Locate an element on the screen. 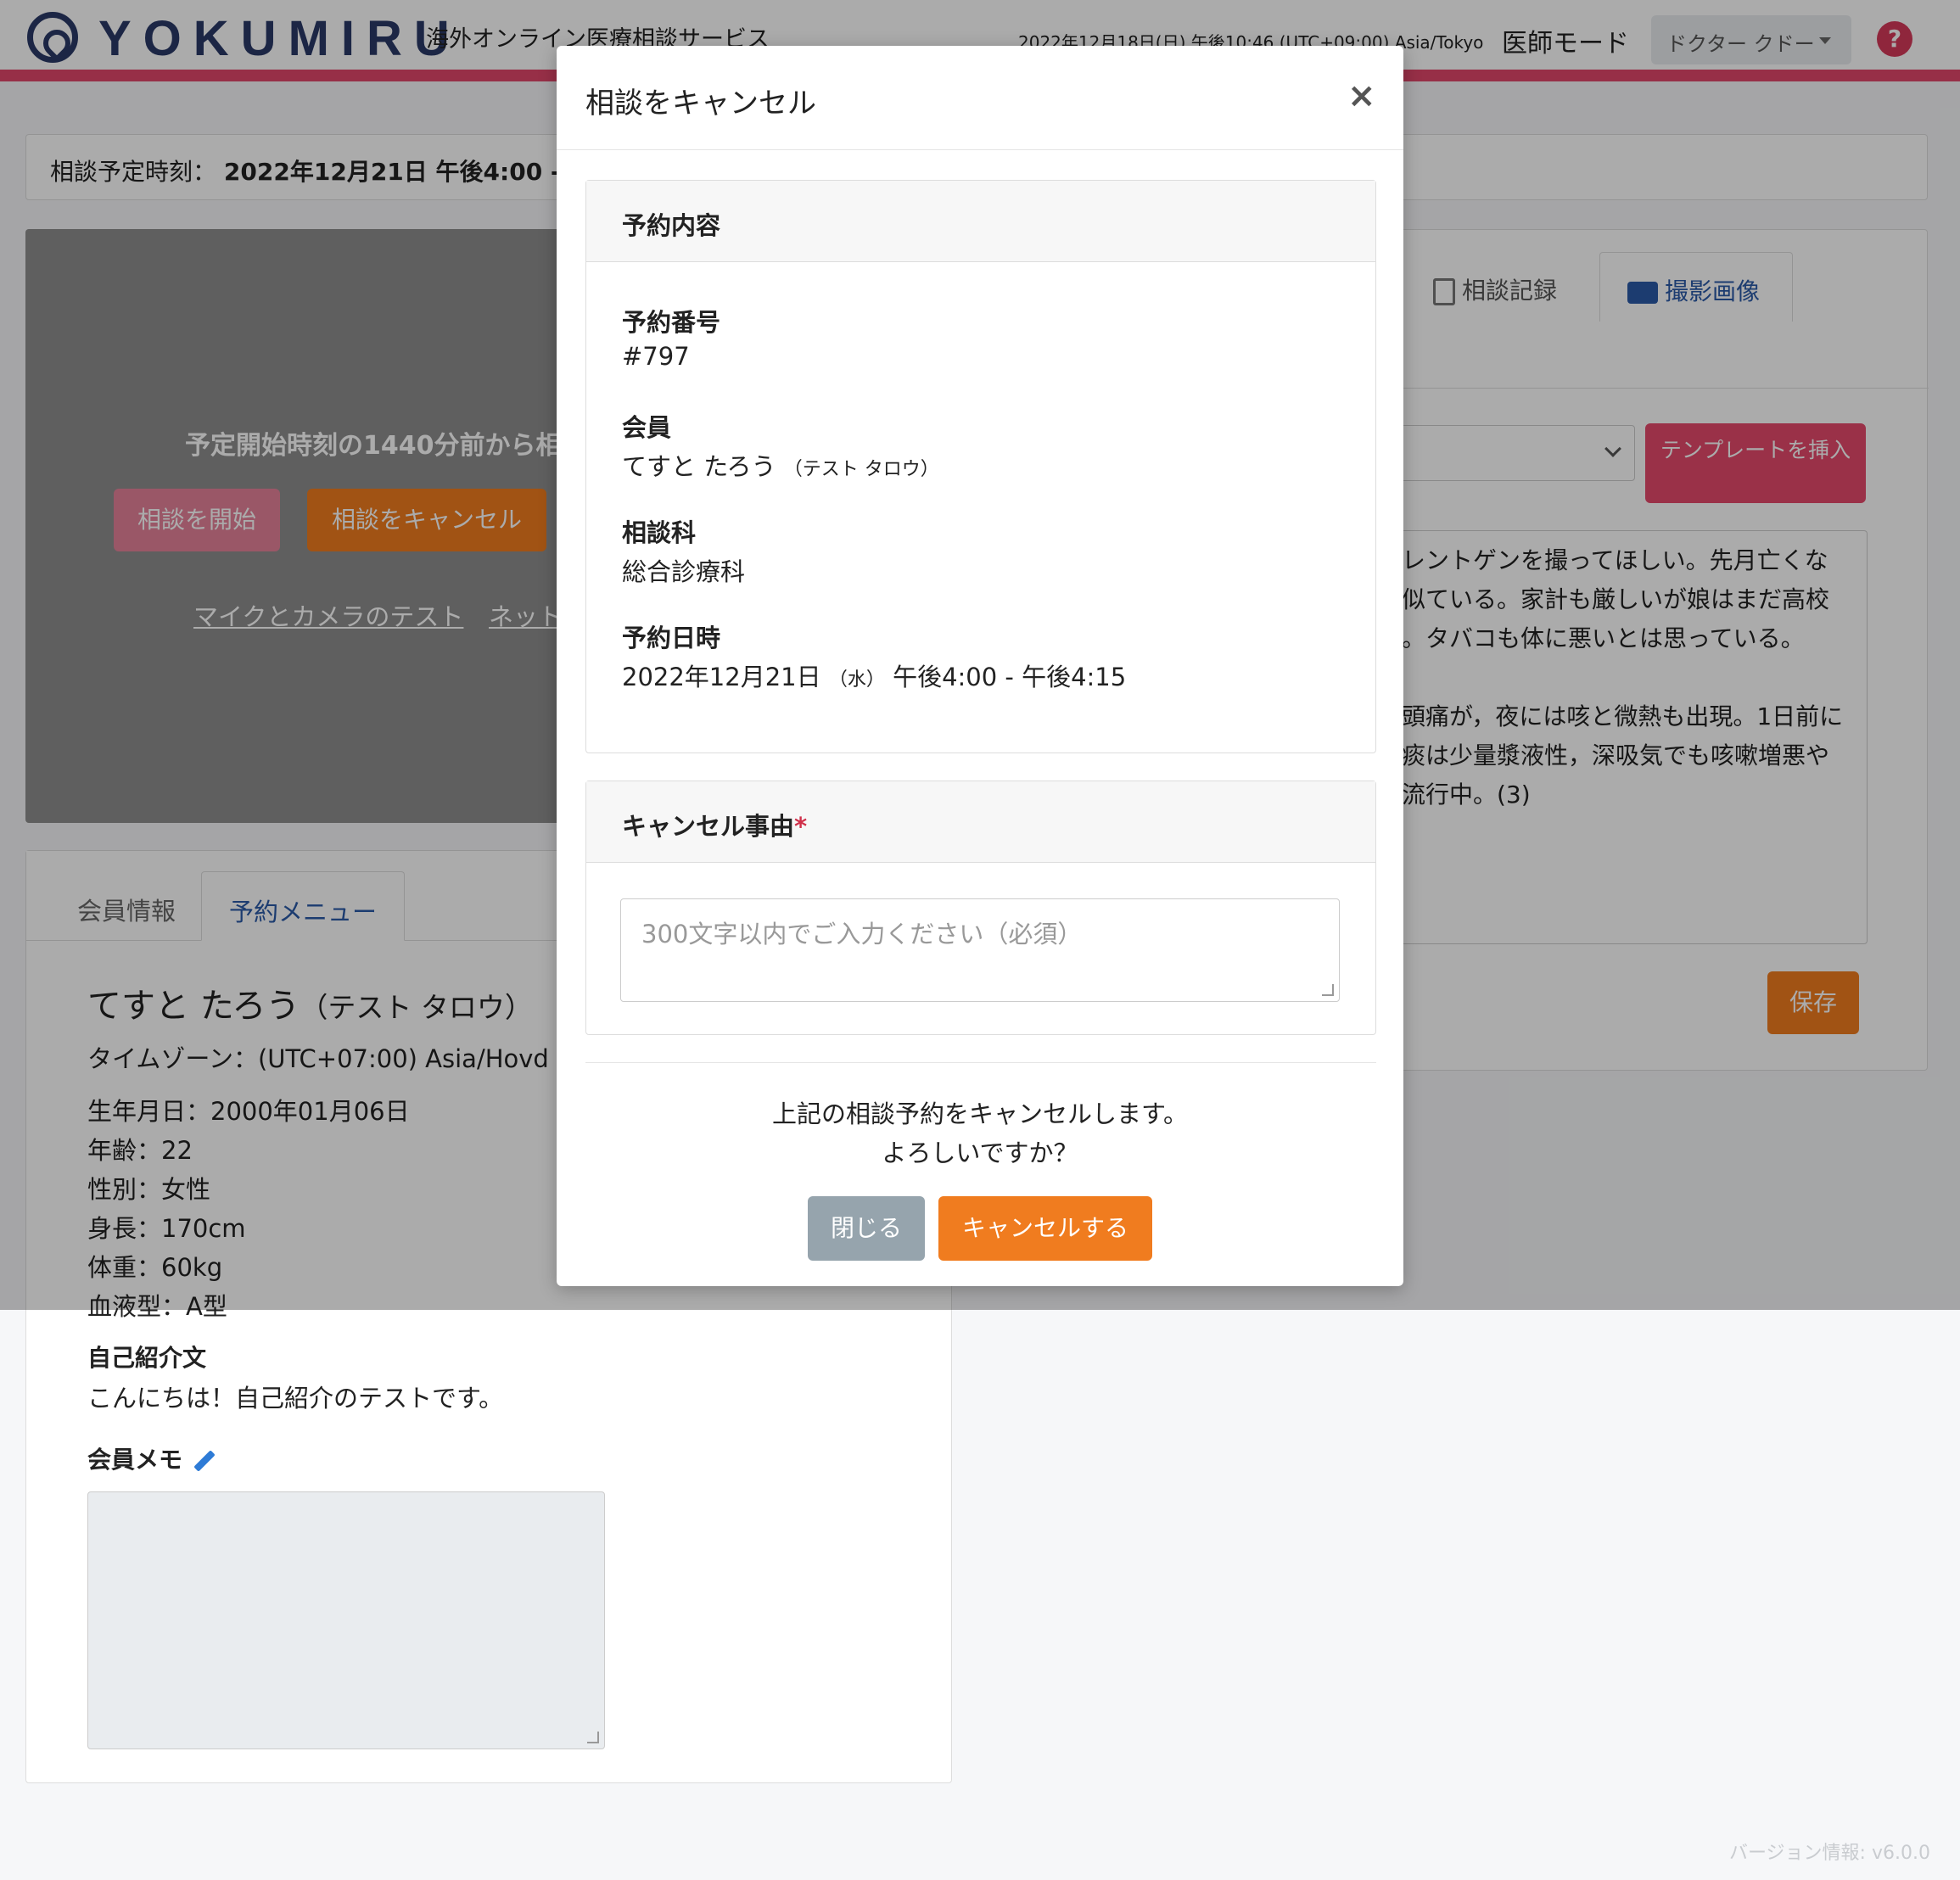 The height and width of the screenshot is (1880, 1960). close-icon: × is located at coordinates (1361, 95).